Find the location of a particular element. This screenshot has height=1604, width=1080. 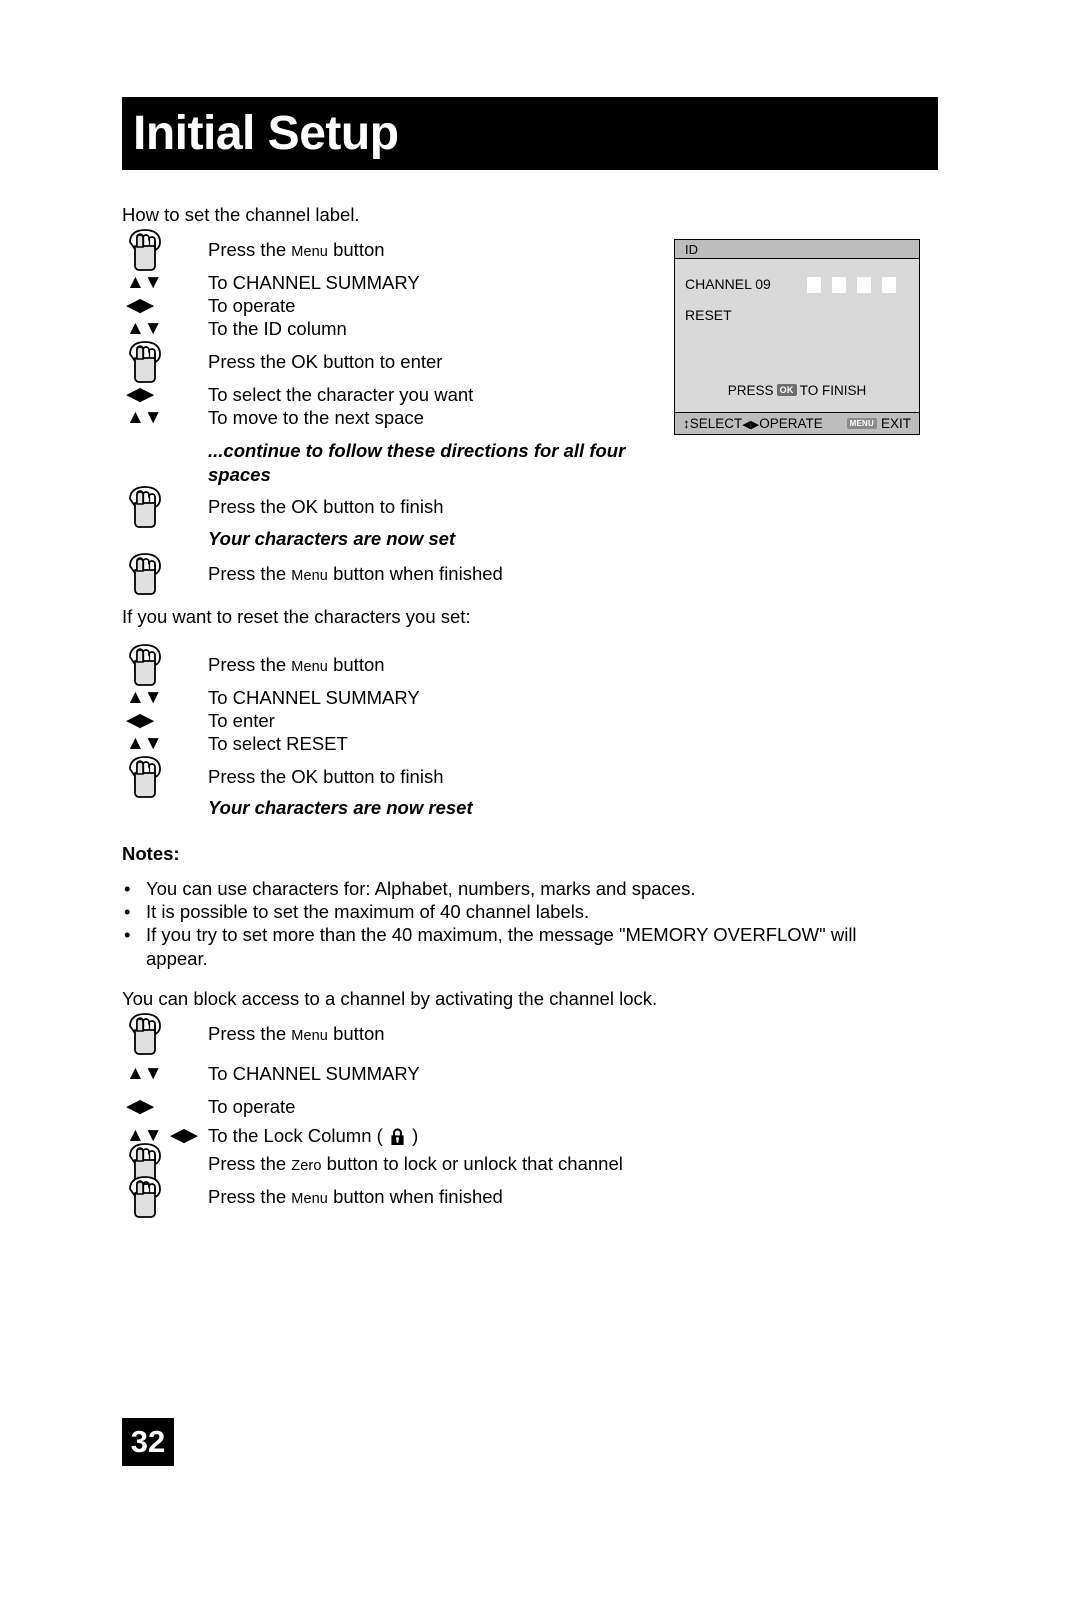

osd-press-hint: PRESS OK TO FINISH is located at coordinates (797, 391).